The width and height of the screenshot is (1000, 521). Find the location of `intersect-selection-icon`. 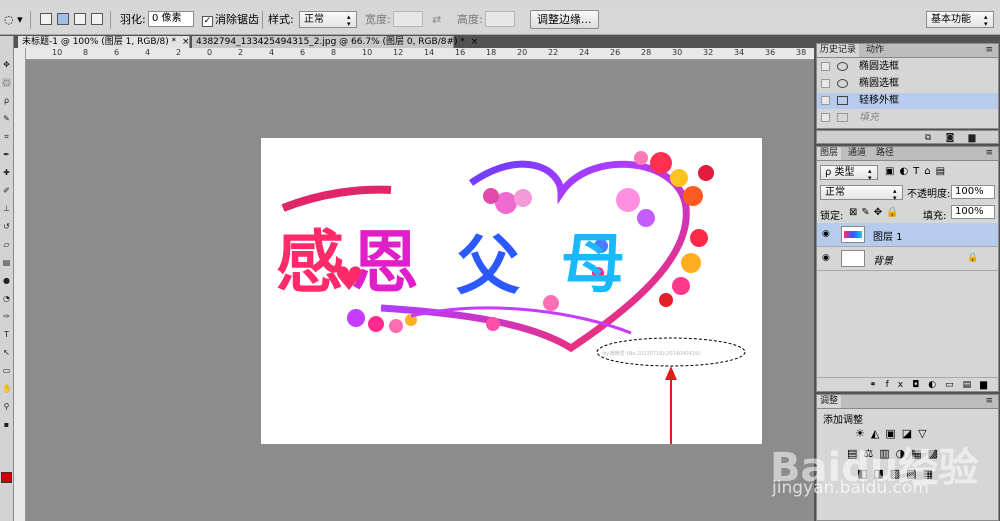

intersect-selection-icon is located at coordinates (97, 19).